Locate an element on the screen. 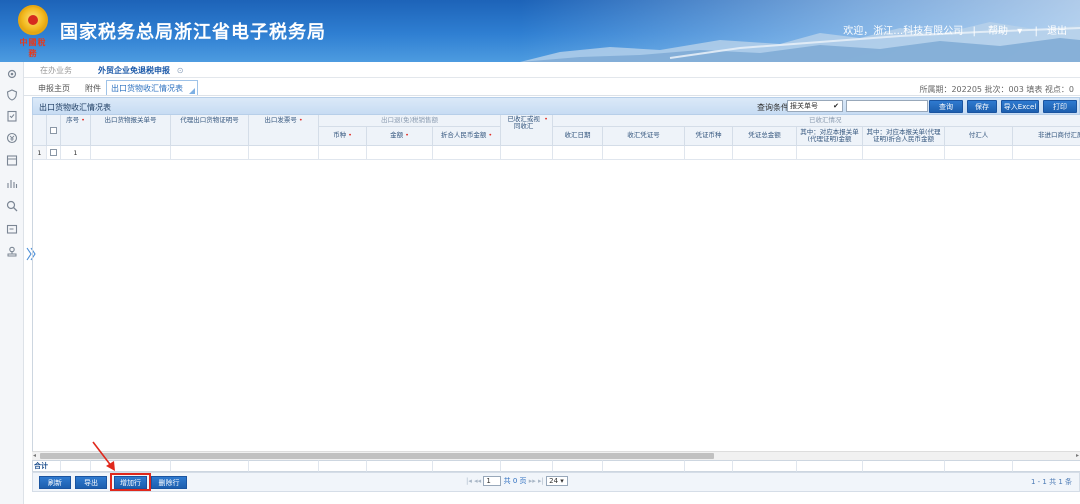  header-label: 币种 is located at coordinates (340, 135).